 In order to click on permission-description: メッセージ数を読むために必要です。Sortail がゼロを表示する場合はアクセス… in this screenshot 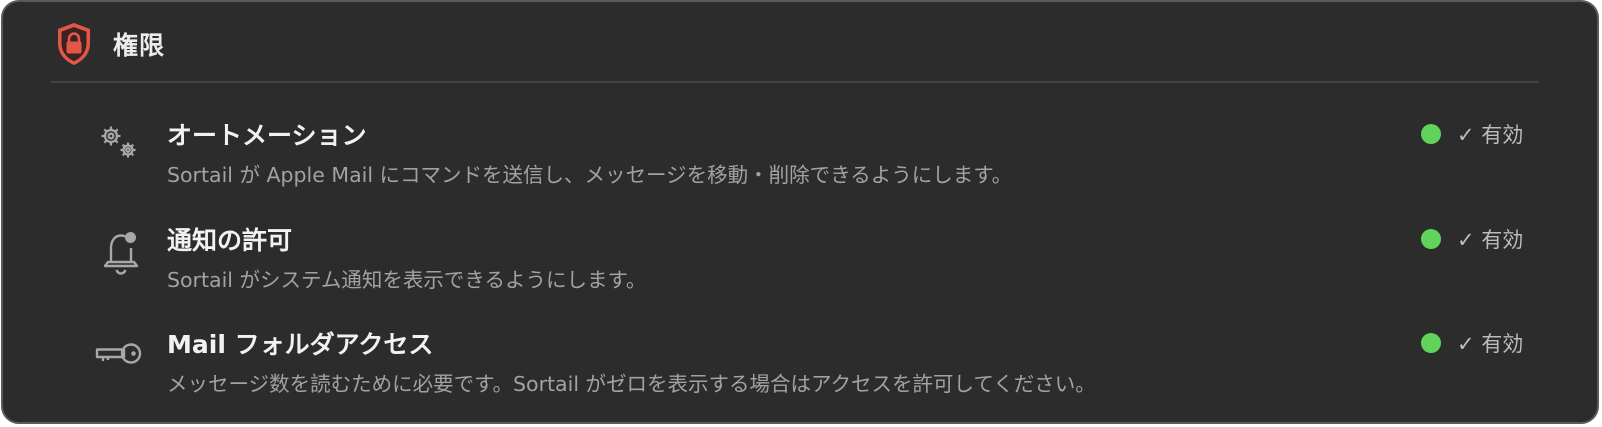, I will do `click(631, 384)`.